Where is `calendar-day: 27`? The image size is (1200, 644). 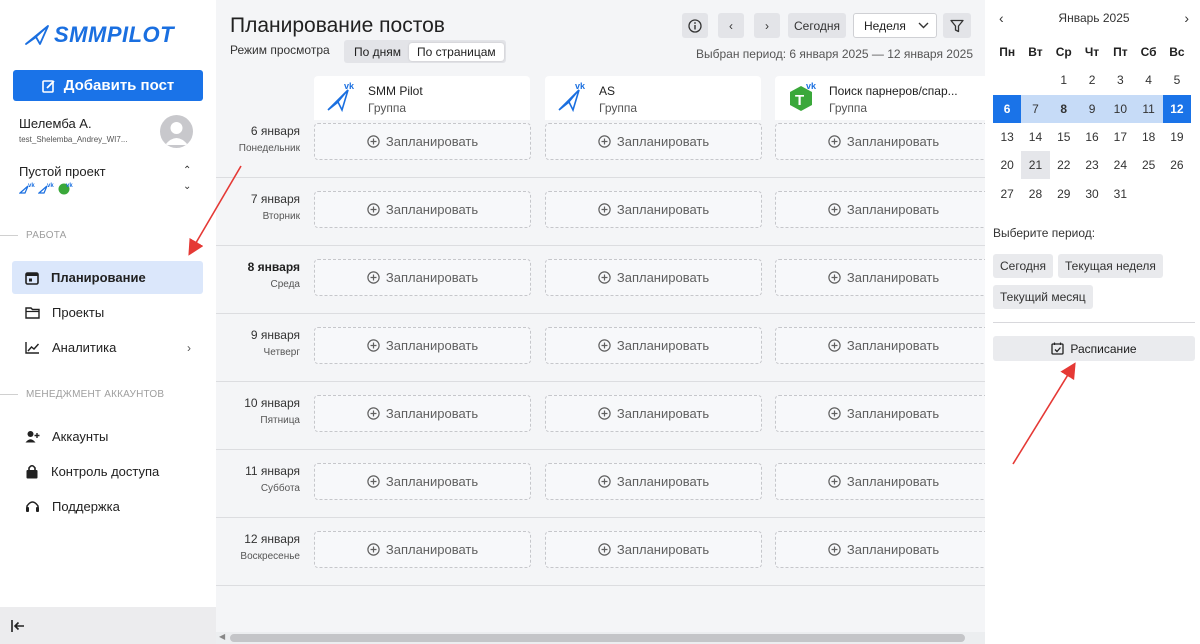 calendar-day: 27 is located at coordinates (1007, 193).